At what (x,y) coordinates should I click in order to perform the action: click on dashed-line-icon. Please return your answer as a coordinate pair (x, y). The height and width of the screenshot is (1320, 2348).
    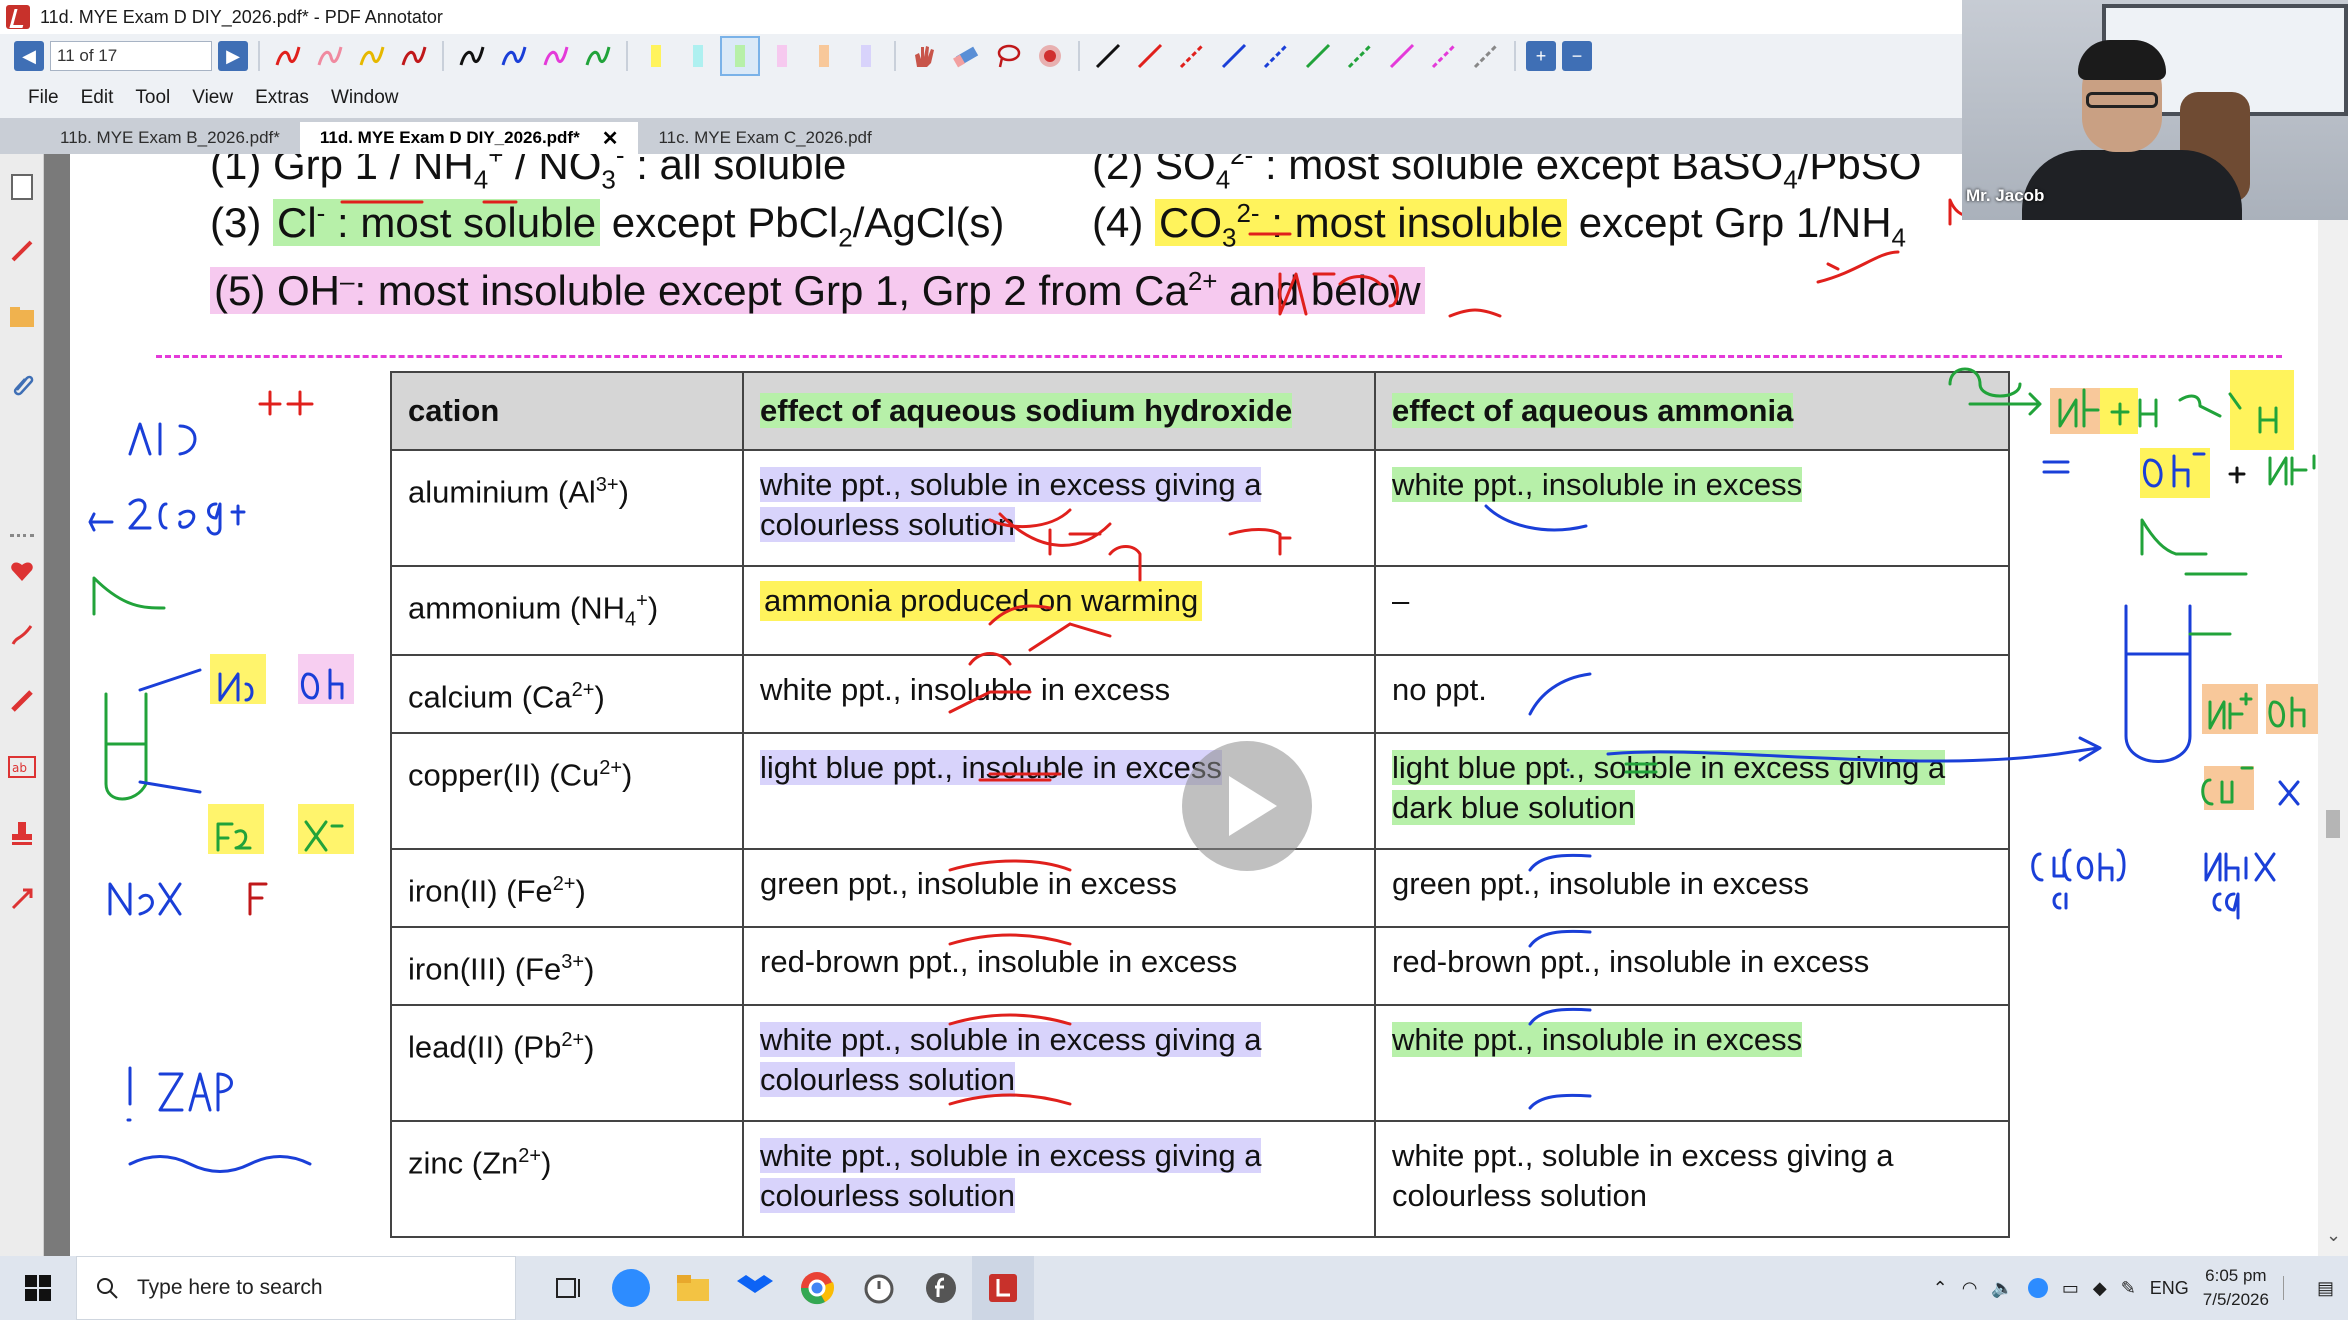
    Looking at the image, I should click on (1486, 56).